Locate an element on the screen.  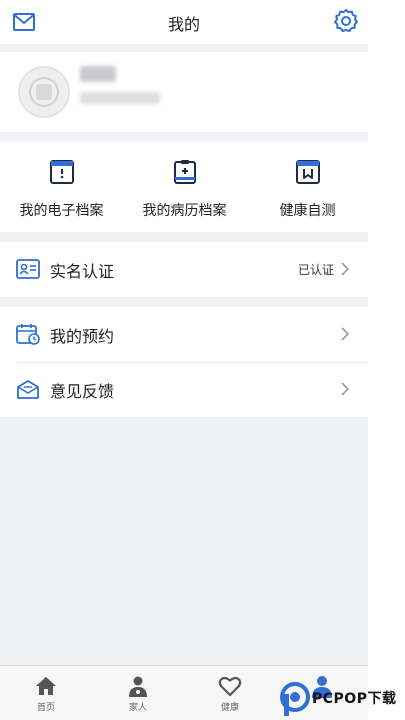
tab-label: 家人 is located at coordinates (137, 708).